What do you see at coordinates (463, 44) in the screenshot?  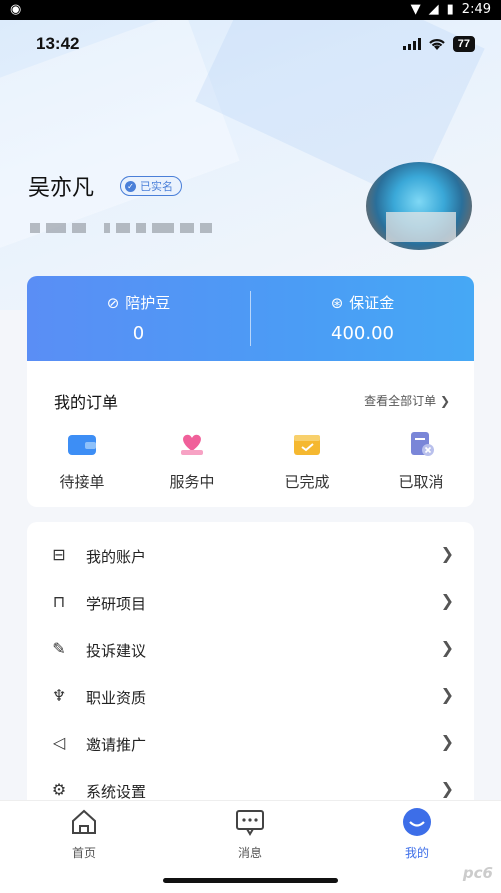 I see `battery-indicator: 77` at bounding box center [463, 44].